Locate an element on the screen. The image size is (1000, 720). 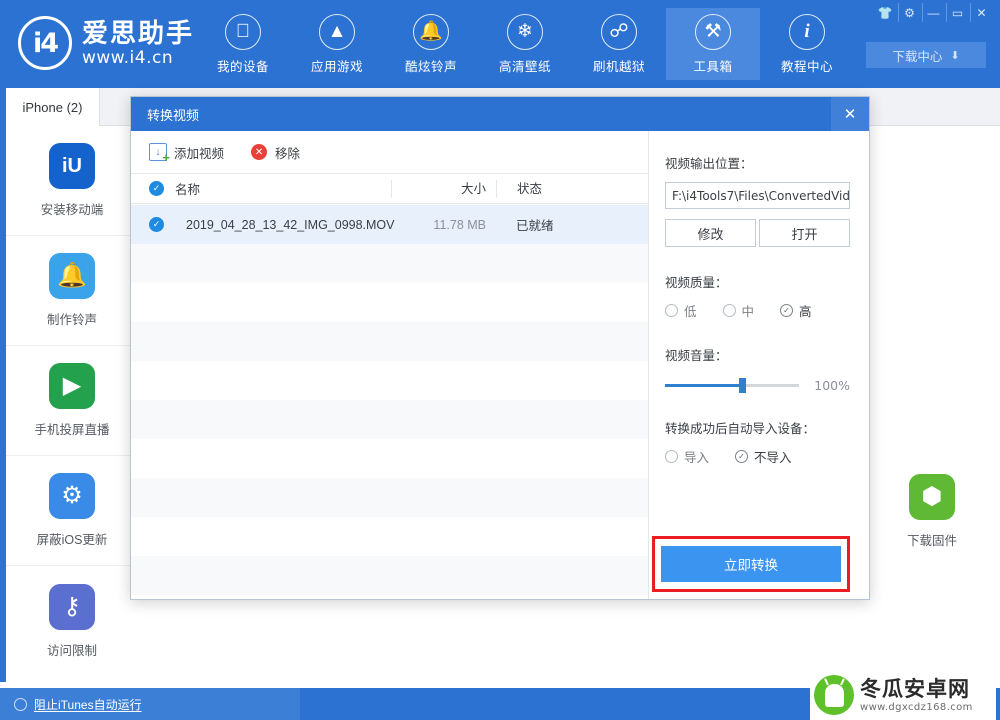
info-icon: i is located at coordinates (807, 31).